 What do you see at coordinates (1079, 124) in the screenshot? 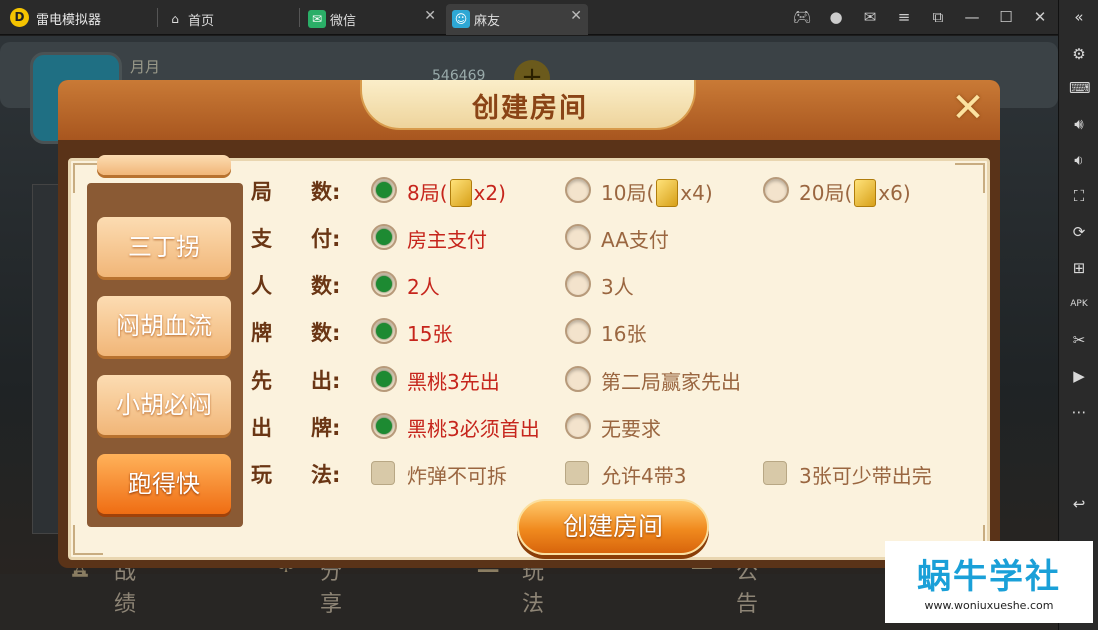
I see `volume-up-icon: 🔊︎` at bounding box center [1079, 124].